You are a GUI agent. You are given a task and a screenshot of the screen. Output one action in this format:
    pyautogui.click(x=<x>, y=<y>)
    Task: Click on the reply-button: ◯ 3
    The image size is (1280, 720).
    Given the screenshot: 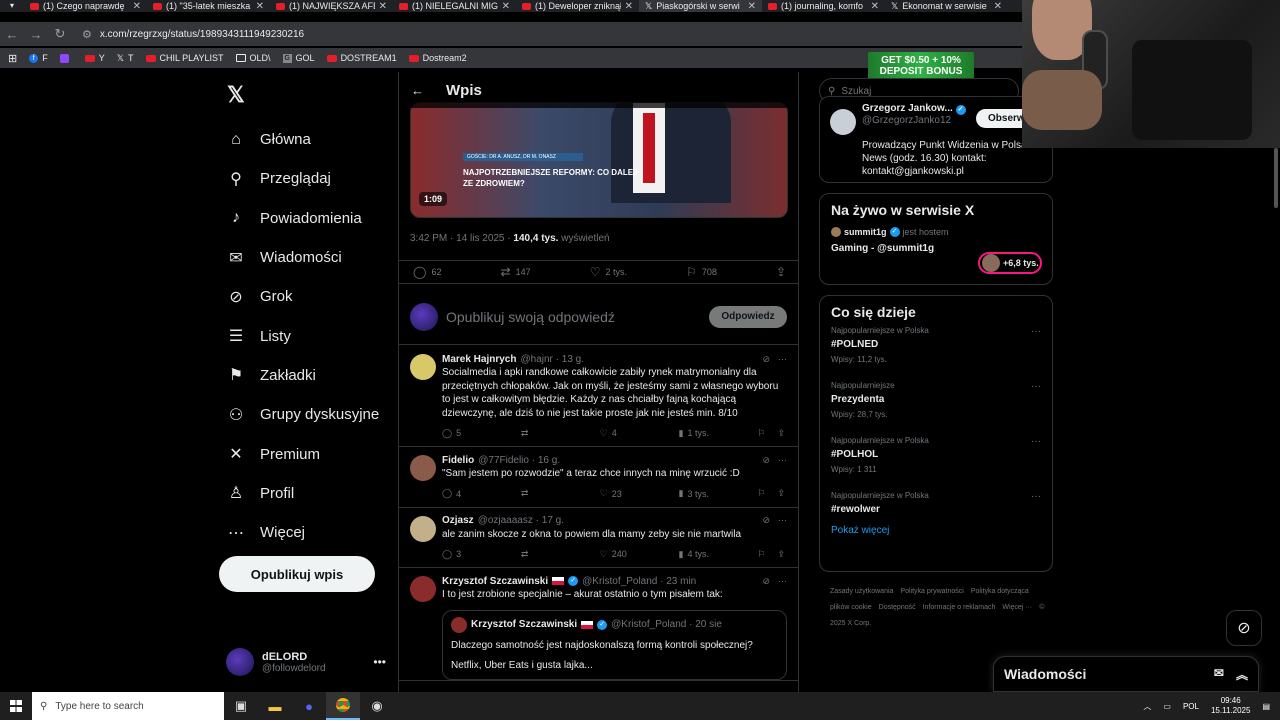 What is the action you would take?
    pyautogui.click(x=462, y=554)
    